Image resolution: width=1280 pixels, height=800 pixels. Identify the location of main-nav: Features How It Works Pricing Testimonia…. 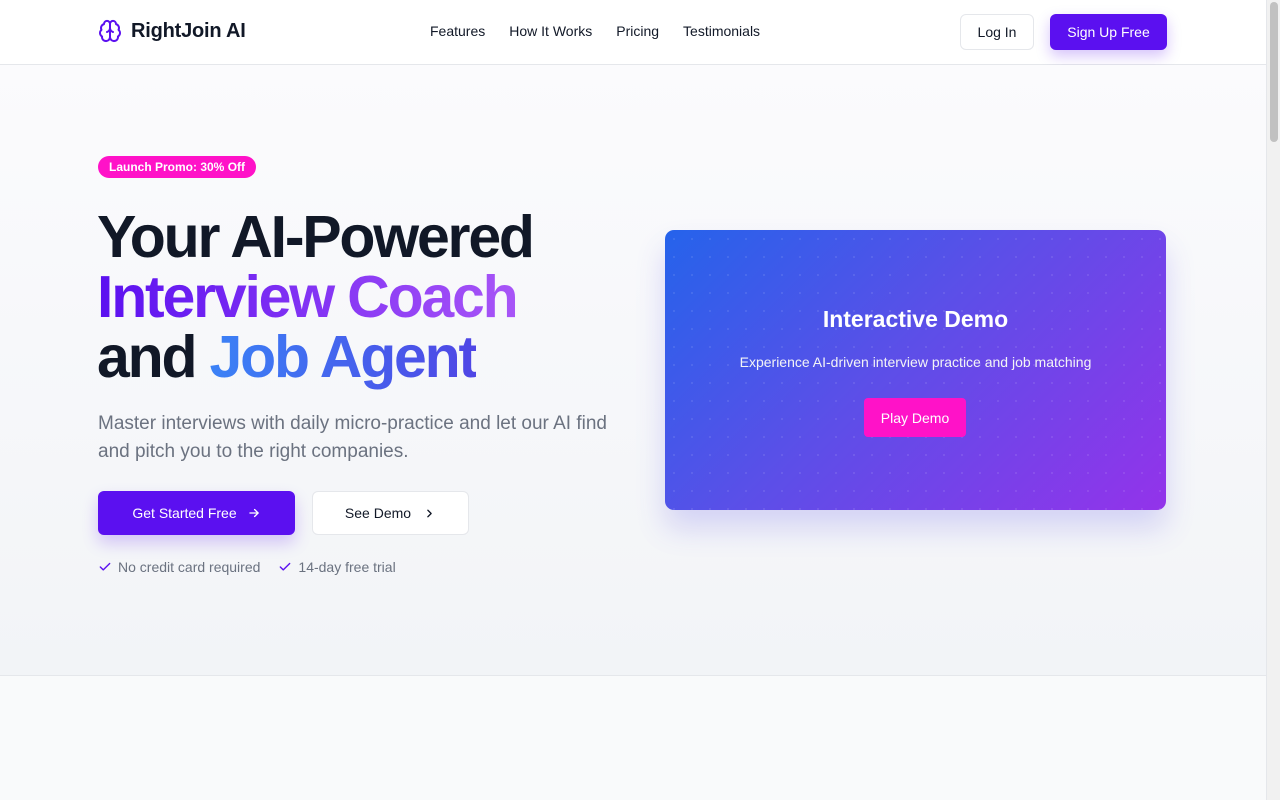
(595, 31).